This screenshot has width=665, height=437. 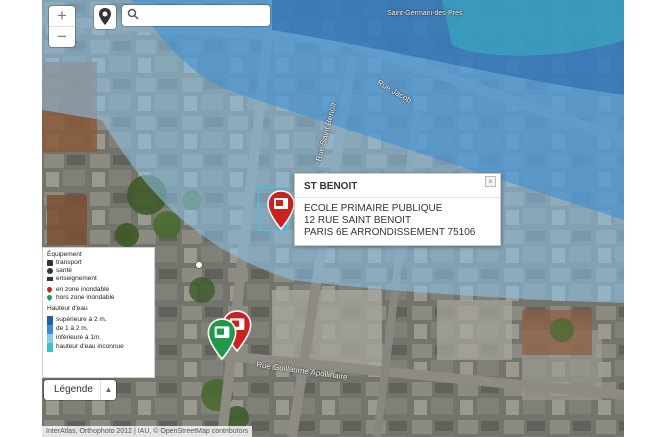 I want to click on legend-label-enseignement: enseignement, so click(x=76, y=278).